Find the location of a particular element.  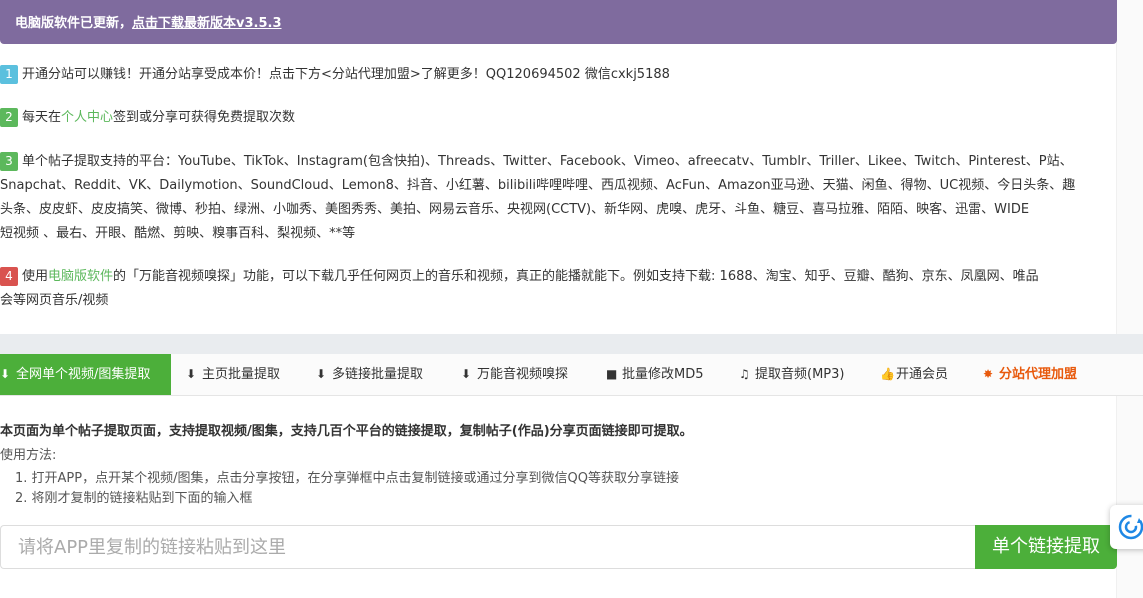

music-note-icon: ♫ is located at coordinates (744, 374).